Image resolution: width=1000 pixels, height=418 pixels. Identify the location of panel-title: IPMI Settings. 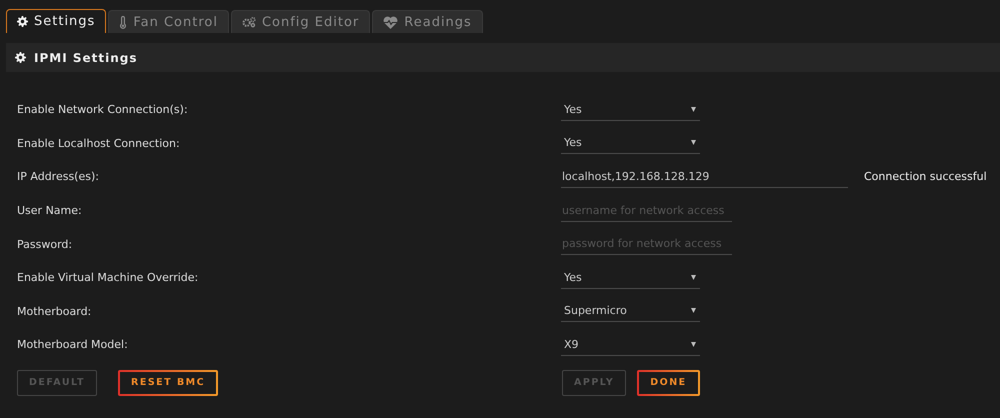
(86, 57).